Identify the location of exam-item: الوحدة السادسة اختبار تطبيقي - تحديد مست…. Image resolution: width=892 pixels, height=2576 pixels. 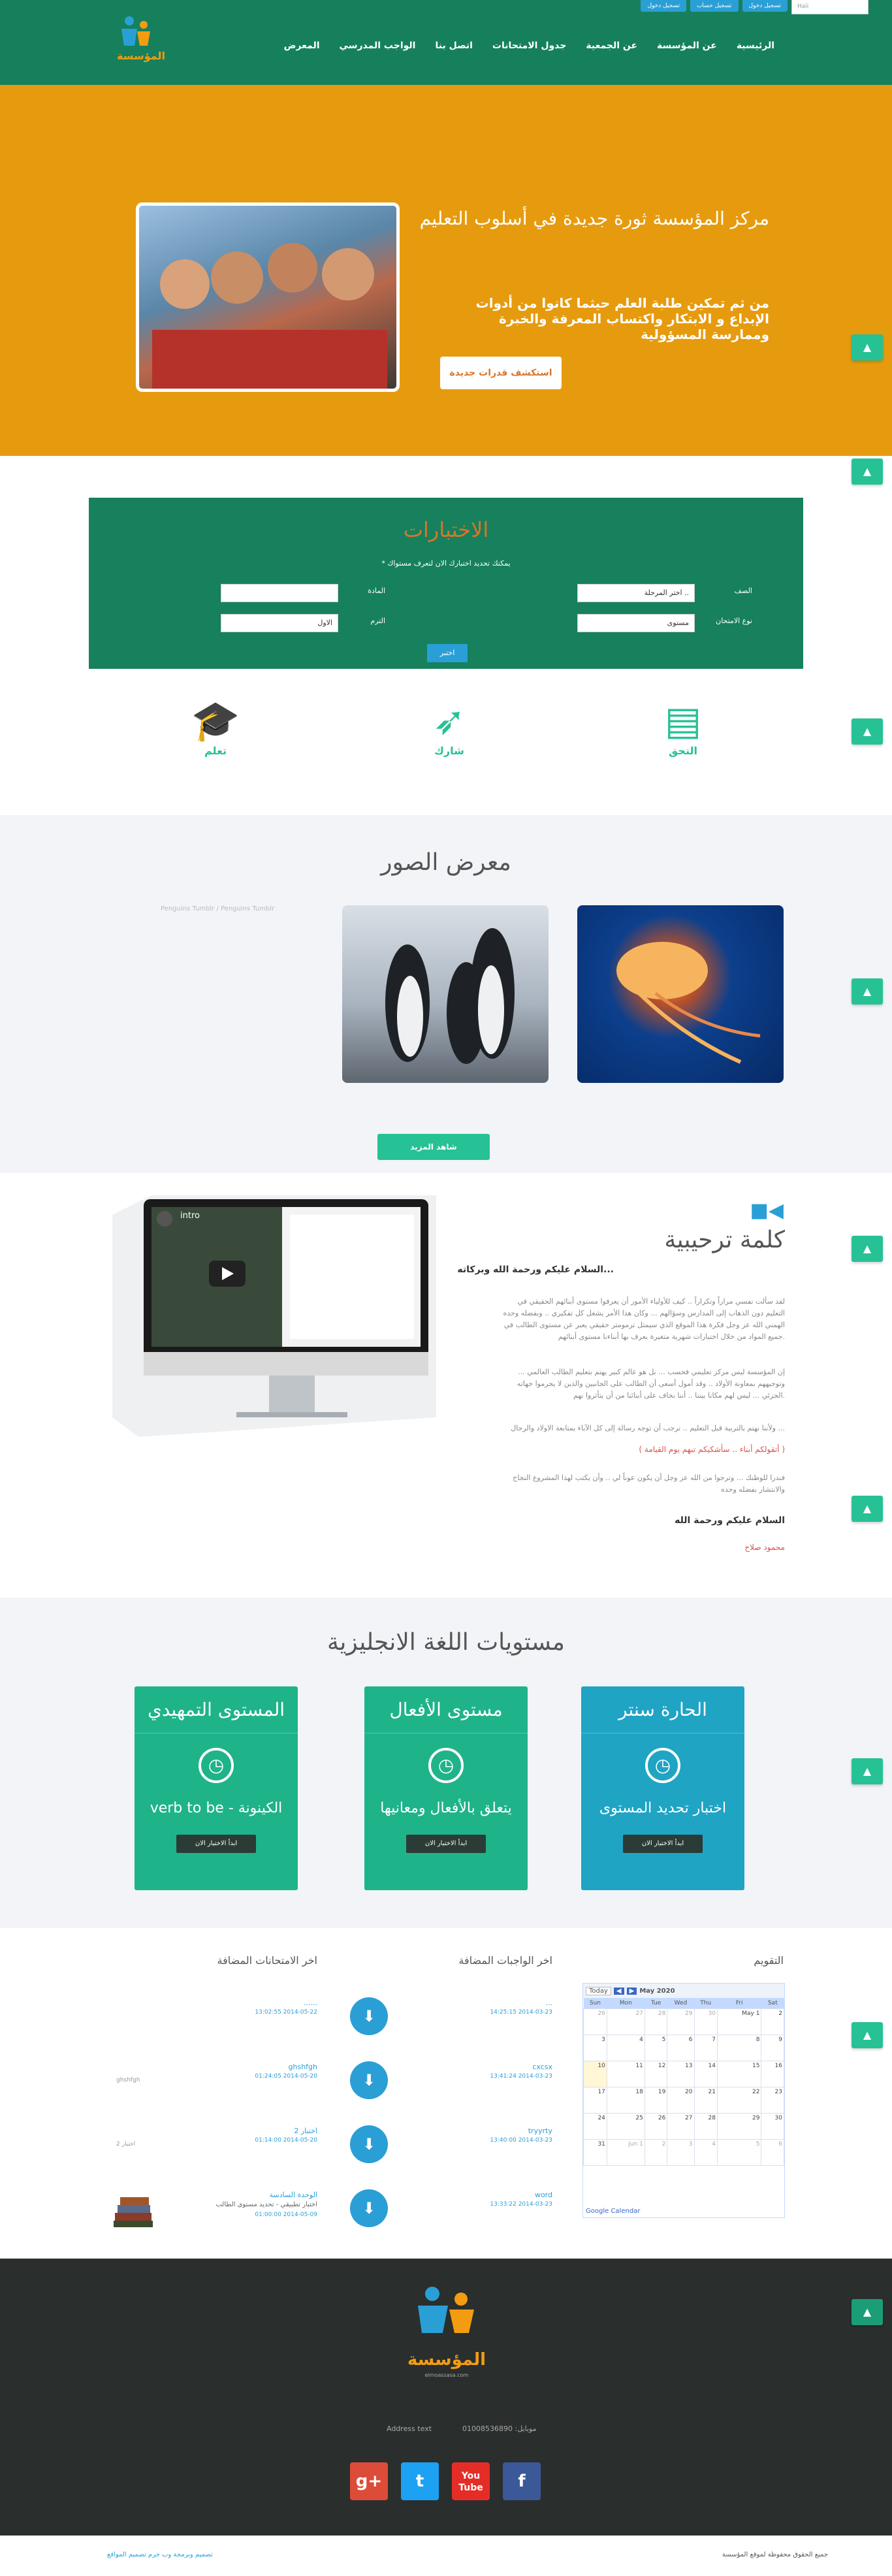
(214, 2213).